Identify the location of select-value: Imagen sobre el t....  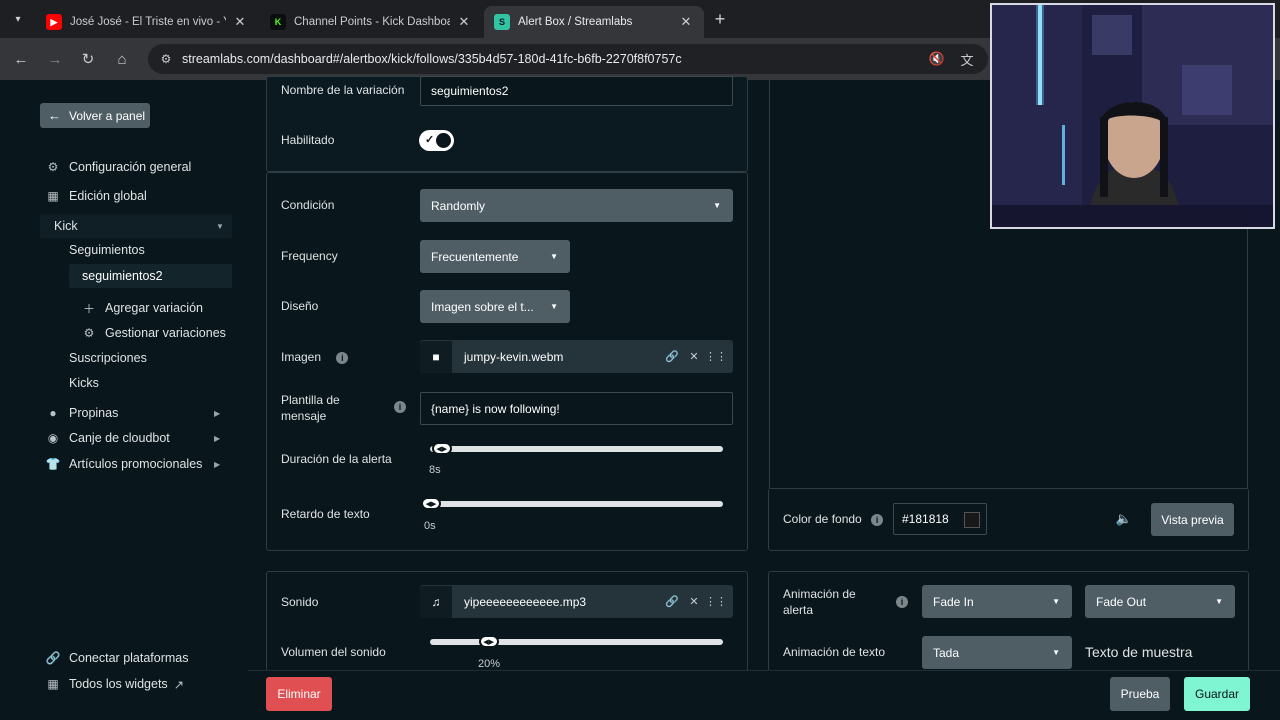
(482, 306).